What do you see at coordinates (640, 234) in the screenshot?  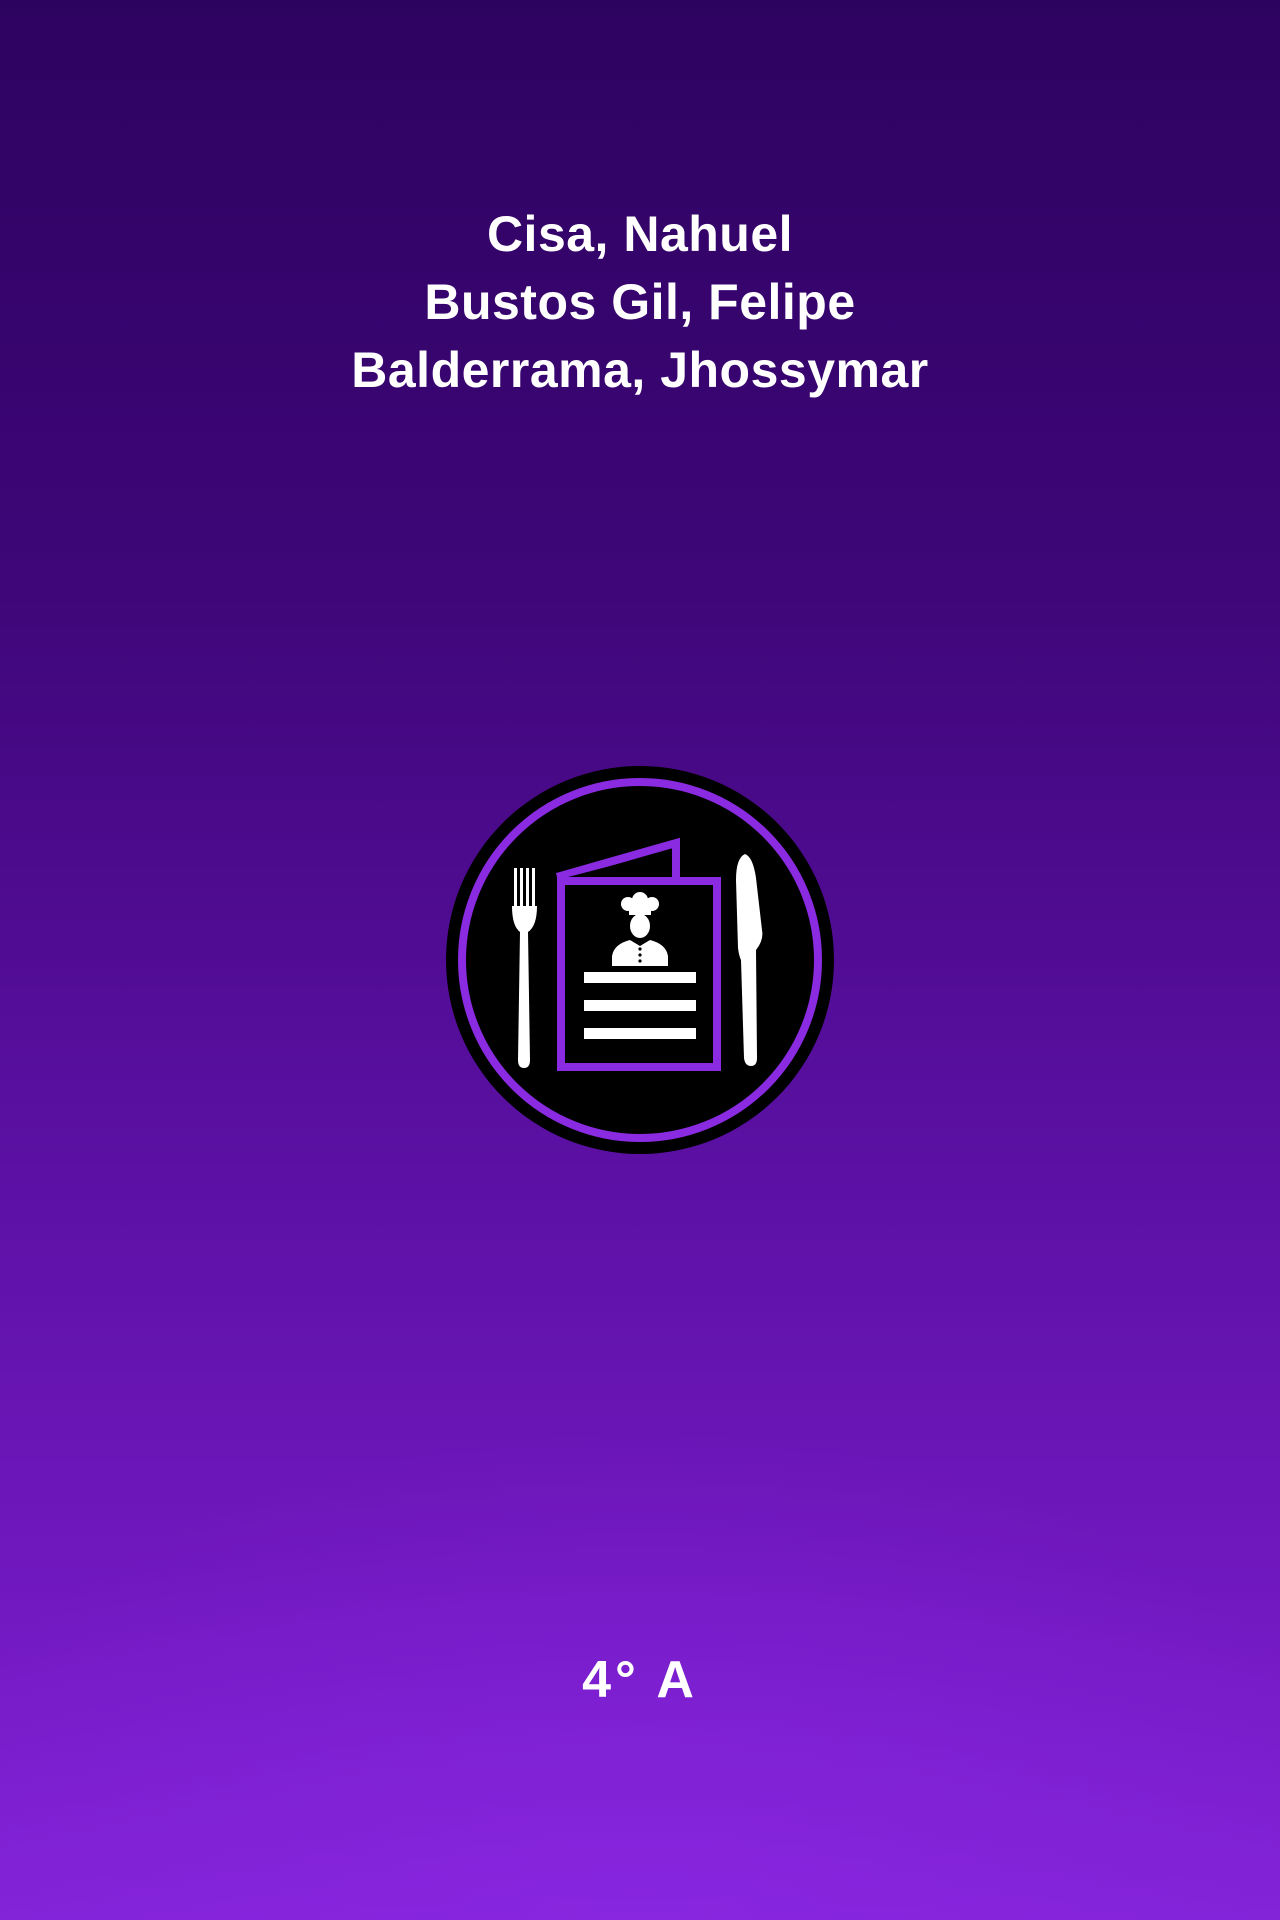 I see `author-name-1: Cisa, Nahuel` at bounding box center [640, 234].